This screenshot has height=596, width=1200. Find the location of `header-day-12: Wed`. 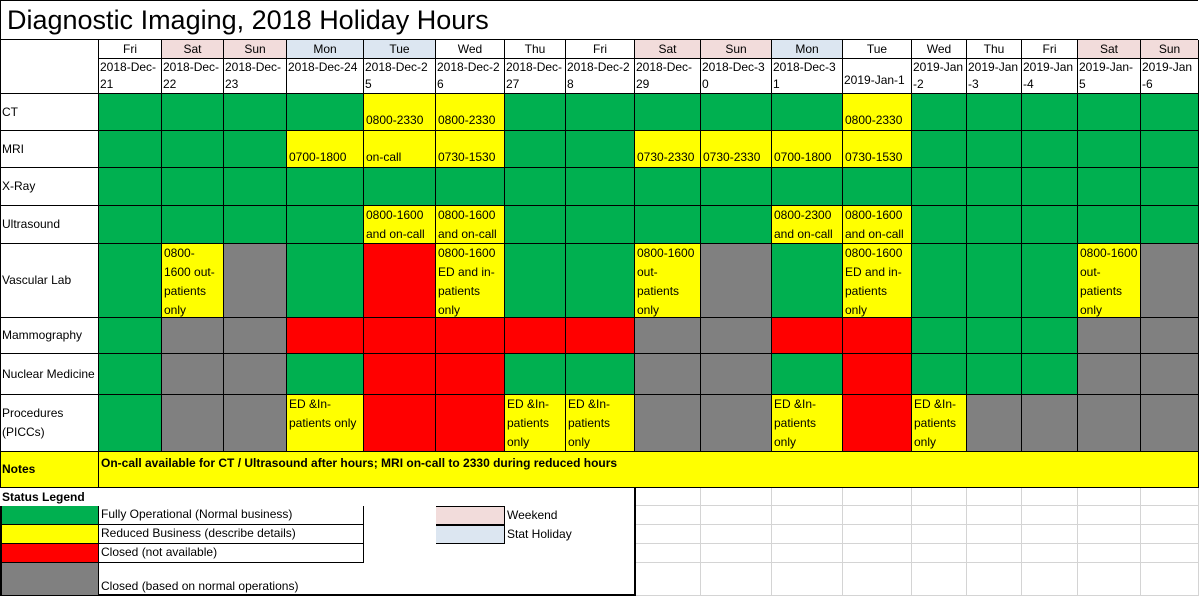

header-day-12: Wed is located at coordinates (939, 49).